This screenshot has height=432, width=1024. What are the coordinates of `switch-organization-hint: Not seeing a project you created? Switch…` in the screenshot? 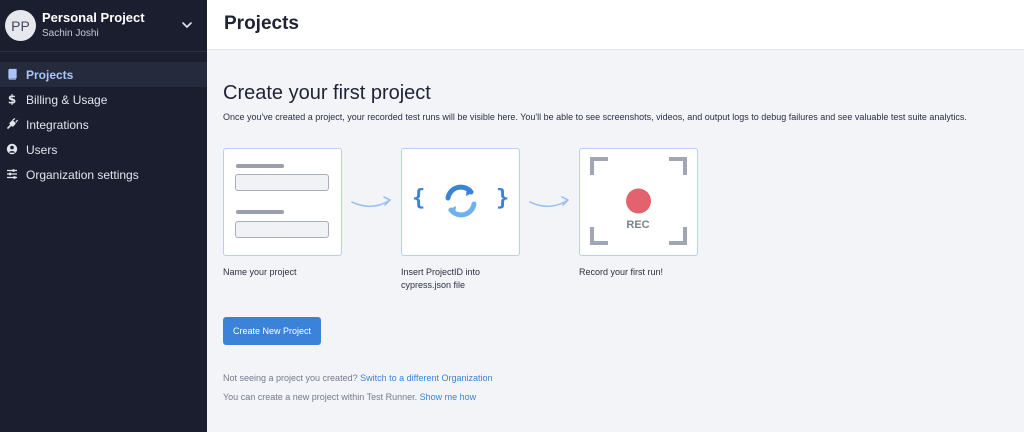 It's located at (358, 378).